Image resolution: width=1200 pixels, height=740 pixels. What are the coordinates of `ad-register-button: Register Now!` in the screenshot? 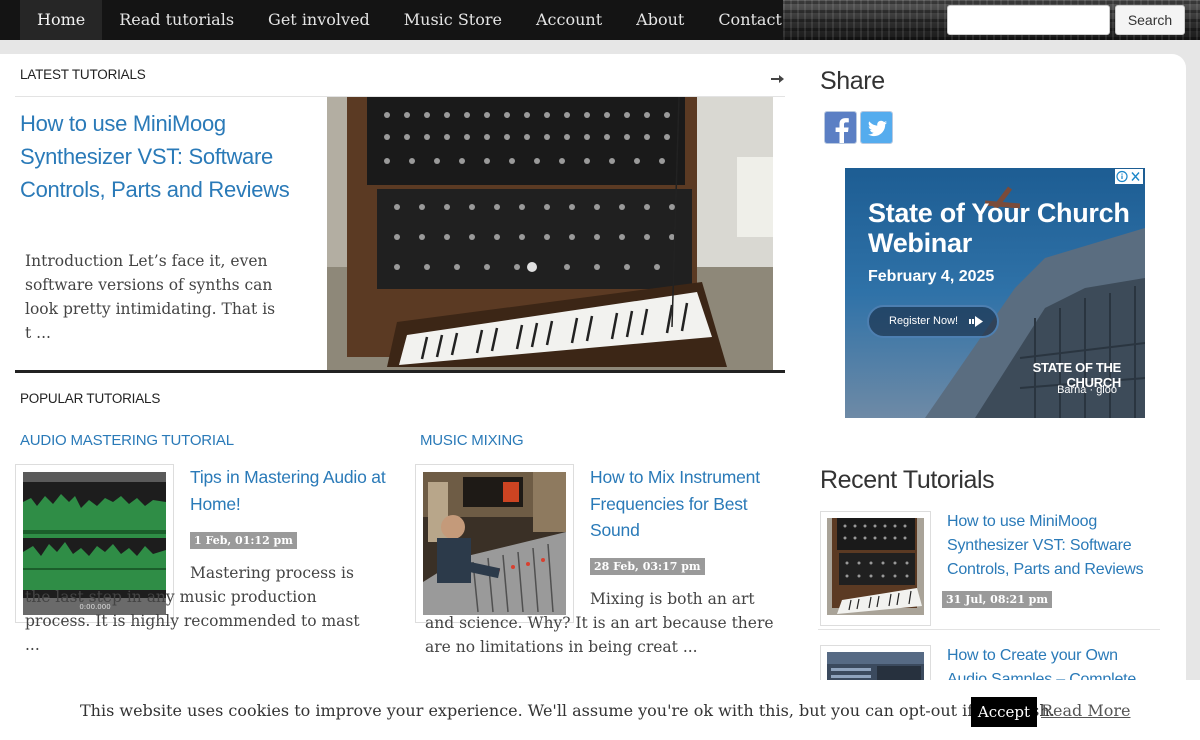 It's located at (933, 321).